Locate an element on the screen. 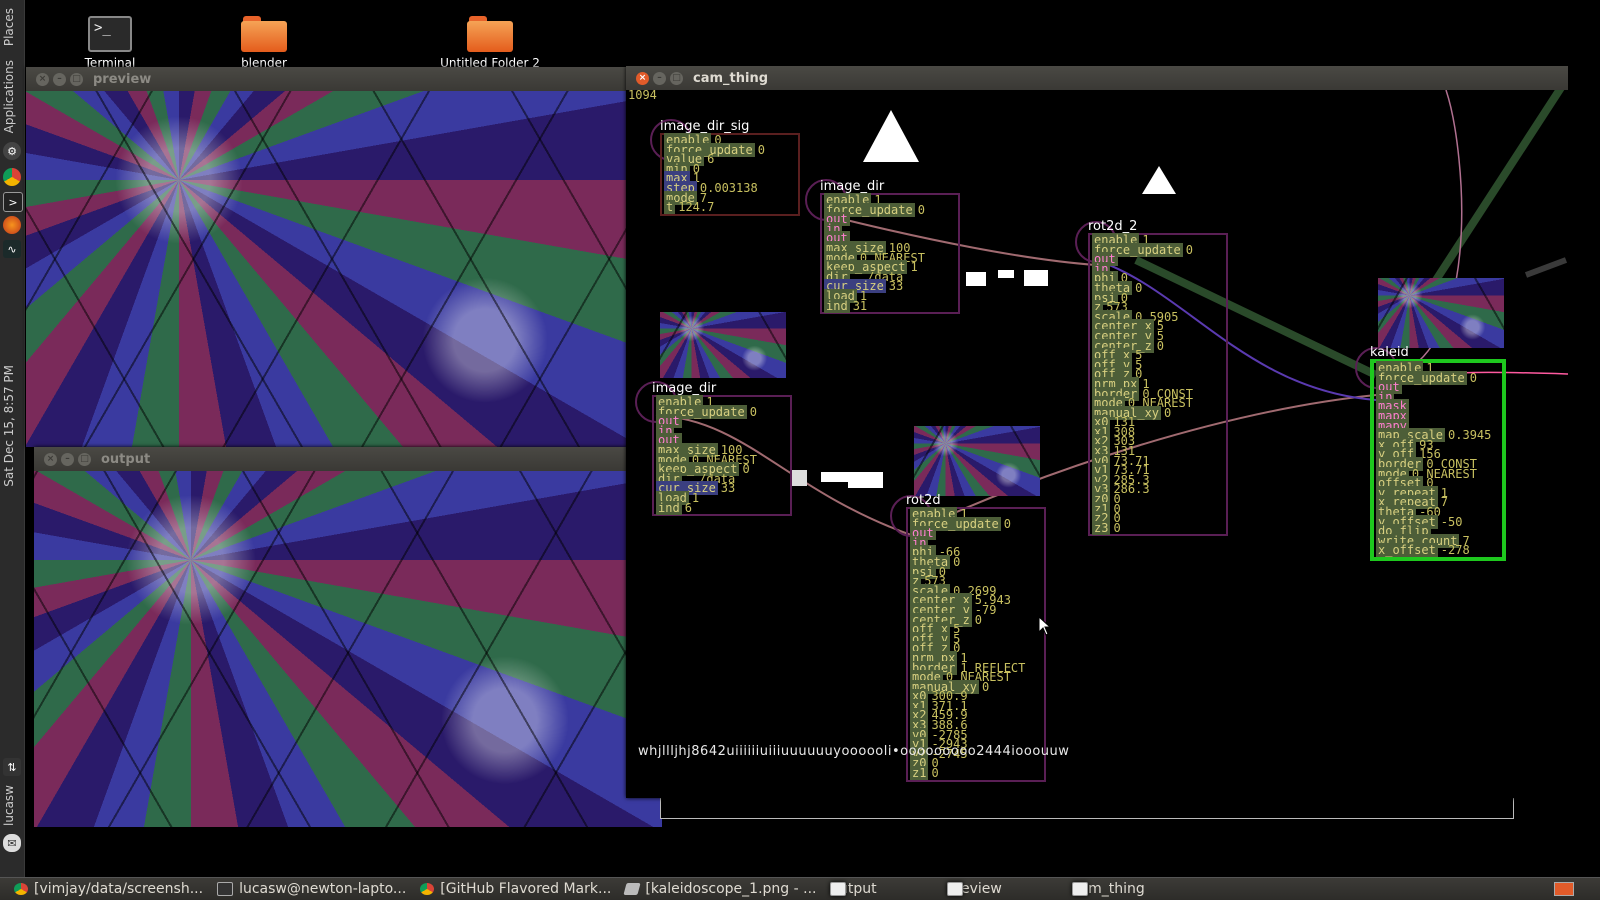 Image resolution: width=1600 pixels, height=900 pixels. settings-icon: ⚙ is located at coordinates (12, 151).